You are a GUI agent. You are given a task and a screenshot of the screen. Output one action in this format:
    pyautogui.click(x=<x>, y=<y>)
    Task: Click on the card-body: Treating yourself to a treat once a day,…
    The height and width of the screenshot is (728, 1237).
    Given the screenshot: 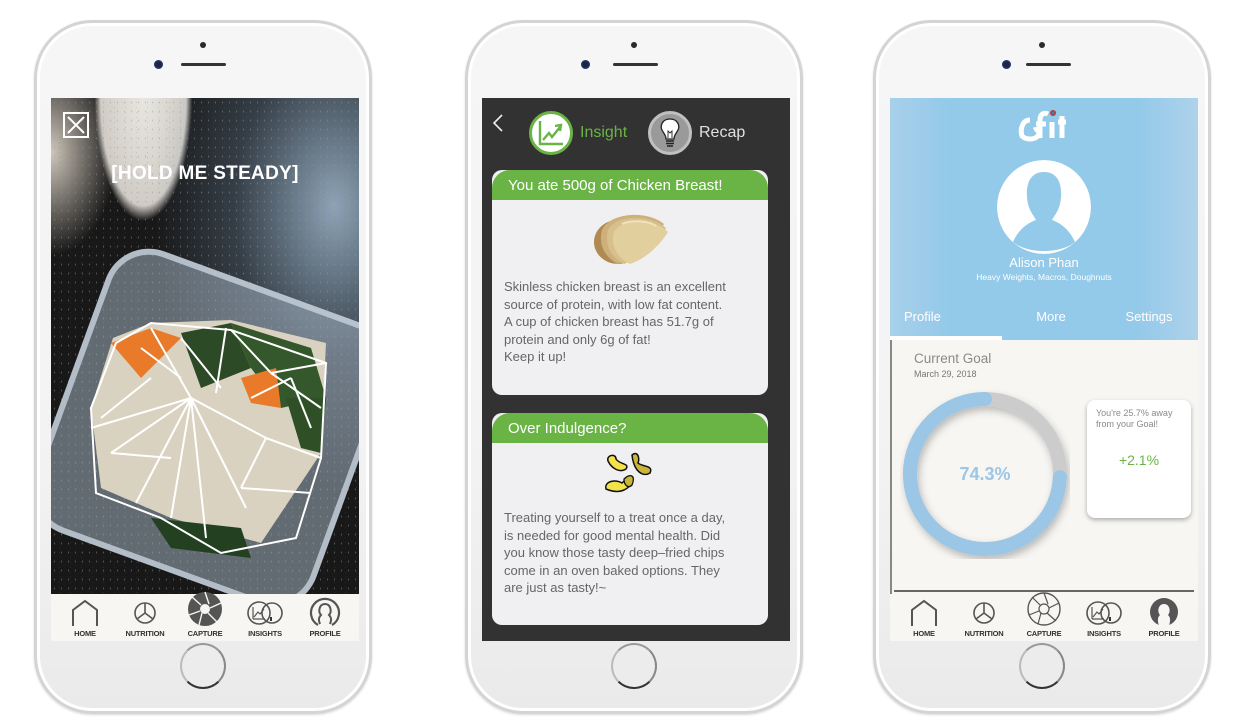 What is the action you would take?
    pyautogui.click(x=630, y=553)
    